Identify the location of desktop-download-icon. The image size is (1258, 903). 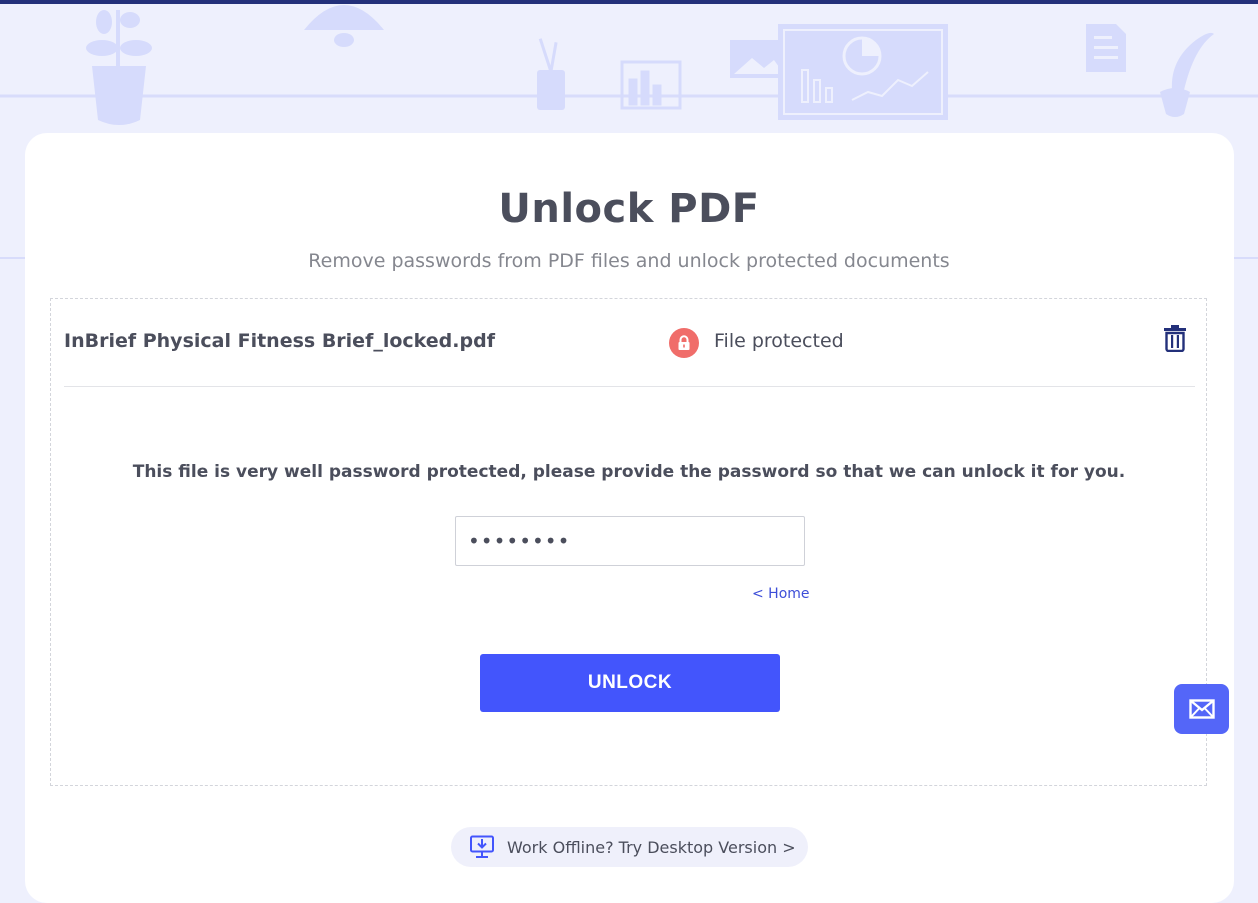
(482, 846).